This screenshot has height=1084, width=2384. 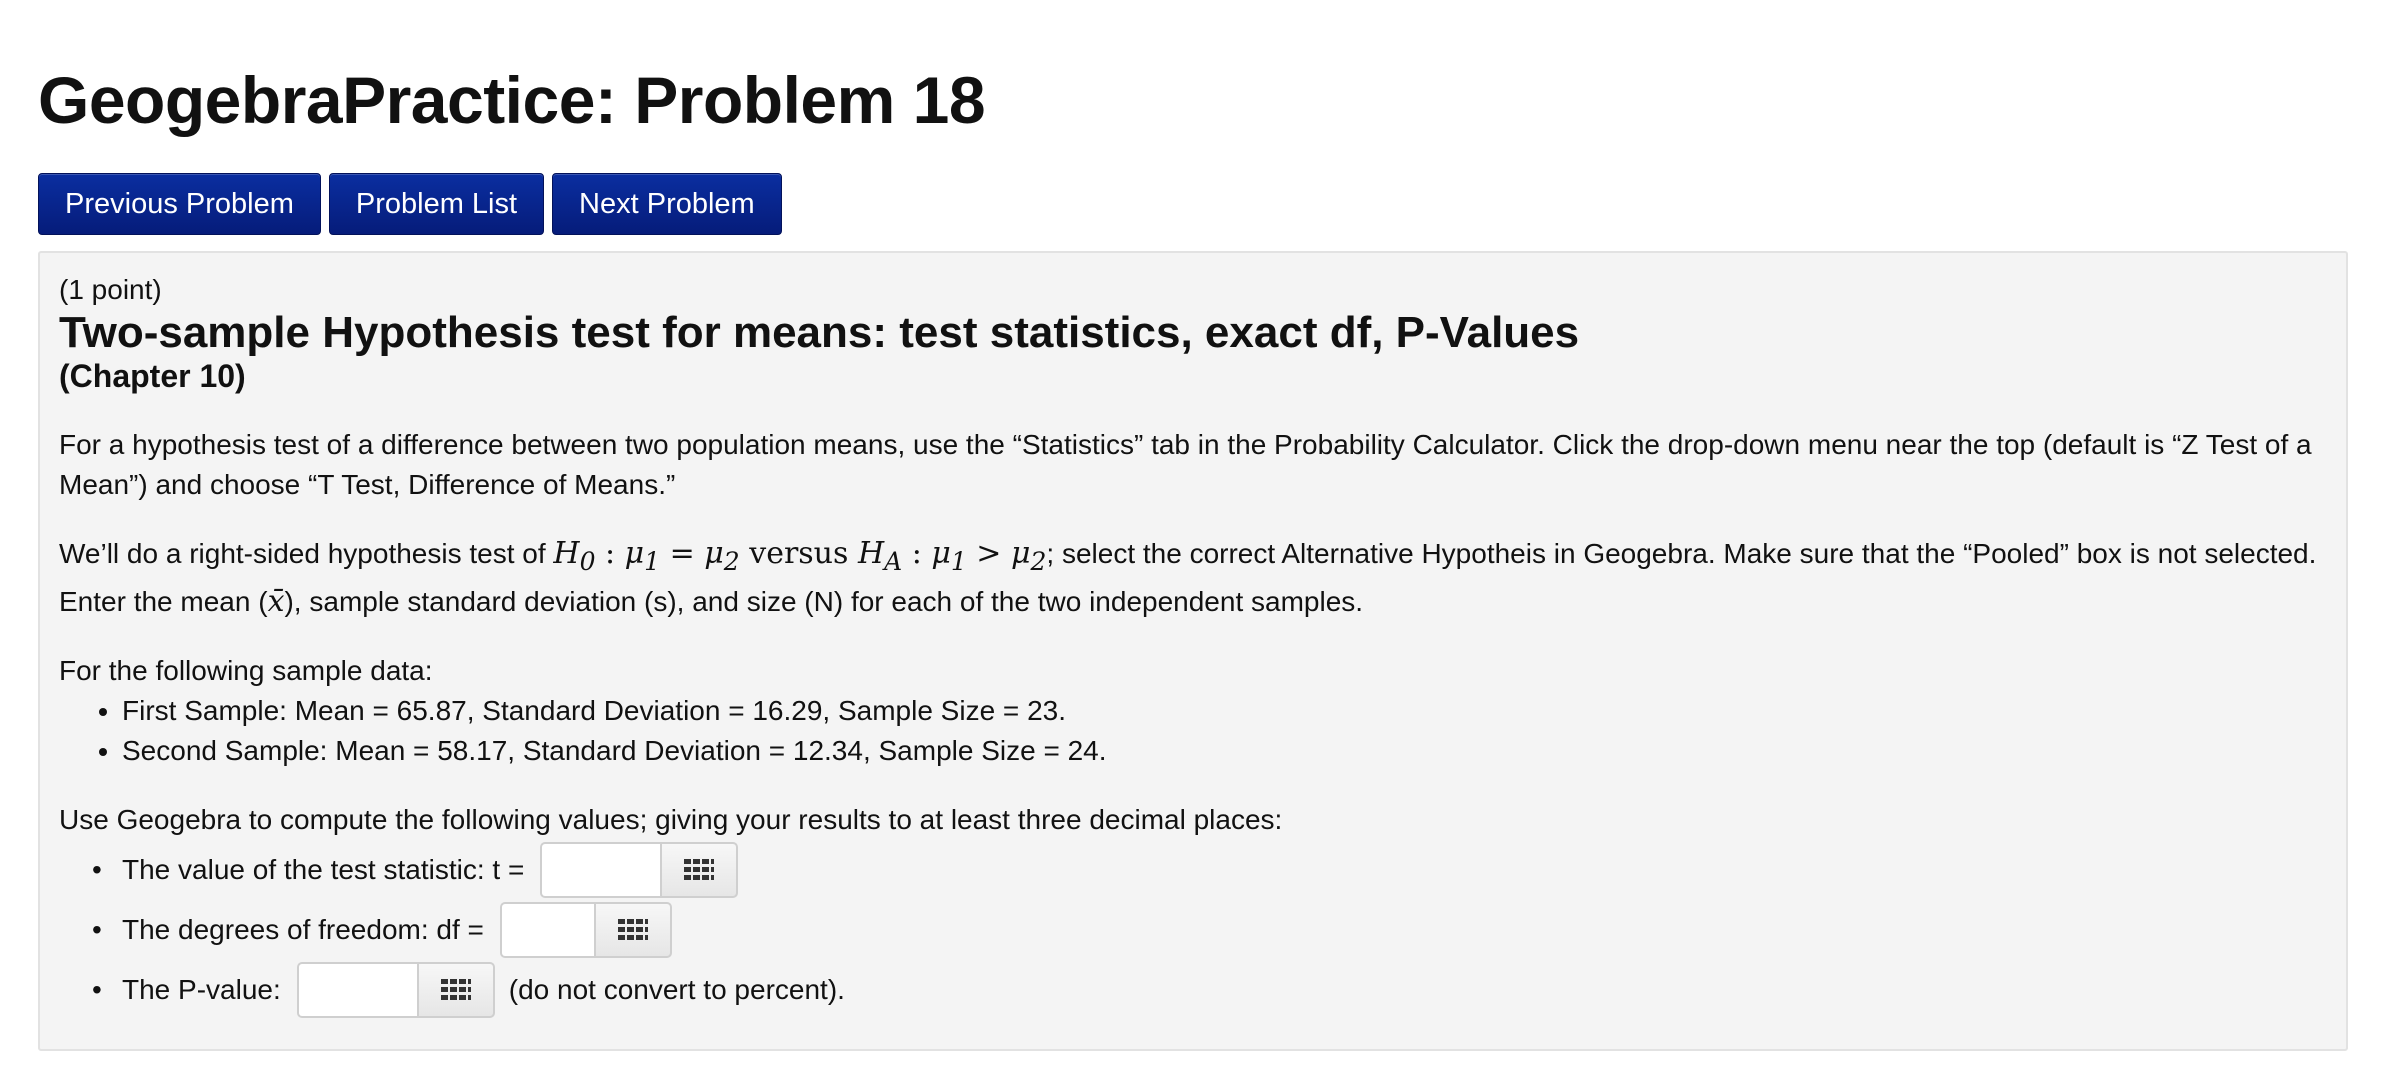 I want to click on points-label: (1 point), so click(x=110, y=289).